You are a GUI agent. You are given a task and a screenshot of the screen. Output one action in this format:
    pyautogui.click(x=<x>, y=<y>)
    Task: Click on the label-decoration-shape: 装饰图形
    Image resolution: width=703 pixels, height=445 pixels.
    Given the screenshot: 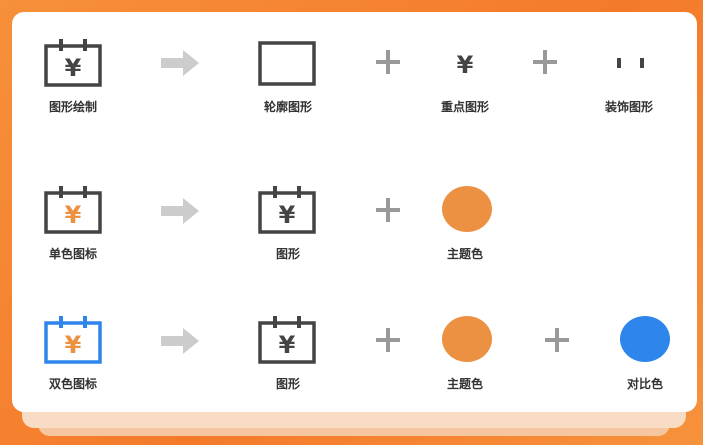 What is the action you would take?
    pyautogui.click(x=629, y=107)
    